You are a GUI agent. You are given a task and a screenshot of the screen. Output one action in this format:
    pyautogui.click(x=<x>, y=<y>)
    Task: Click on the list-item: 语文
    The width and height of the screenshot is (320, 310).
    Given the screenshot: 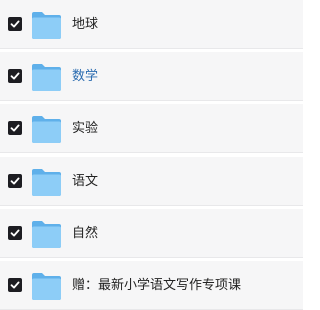 What is the action you would take?
    pyautogui.click(x=151, y=181)
    